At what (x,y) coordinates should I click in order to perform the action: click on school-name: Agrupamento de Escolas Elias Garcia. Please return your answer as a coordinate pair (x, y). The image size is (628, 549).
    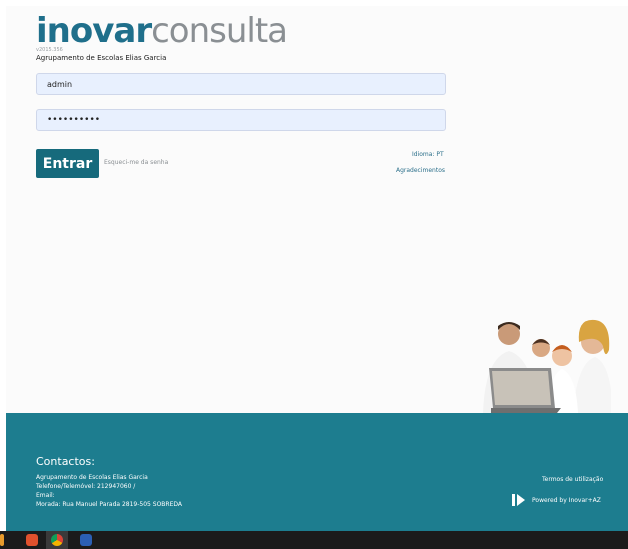
    Looking at the image, I should click on (101, 58).